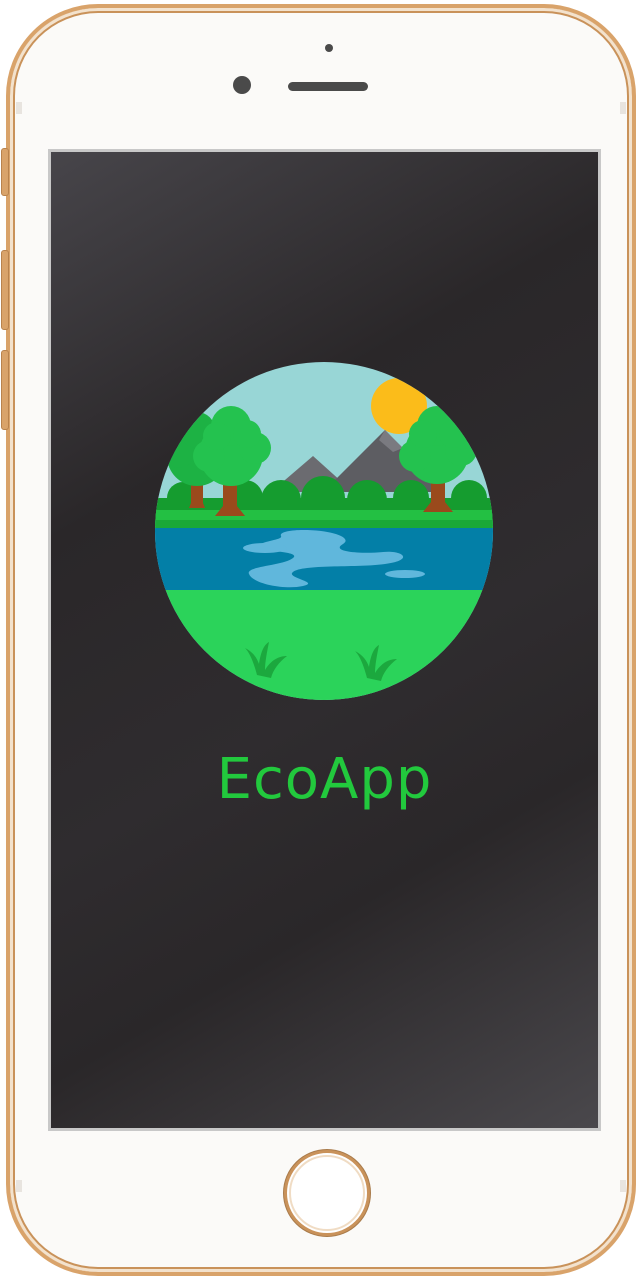 This screenshot has height=1280, width=642. I want to click on mute-switch, so click(5, 172).